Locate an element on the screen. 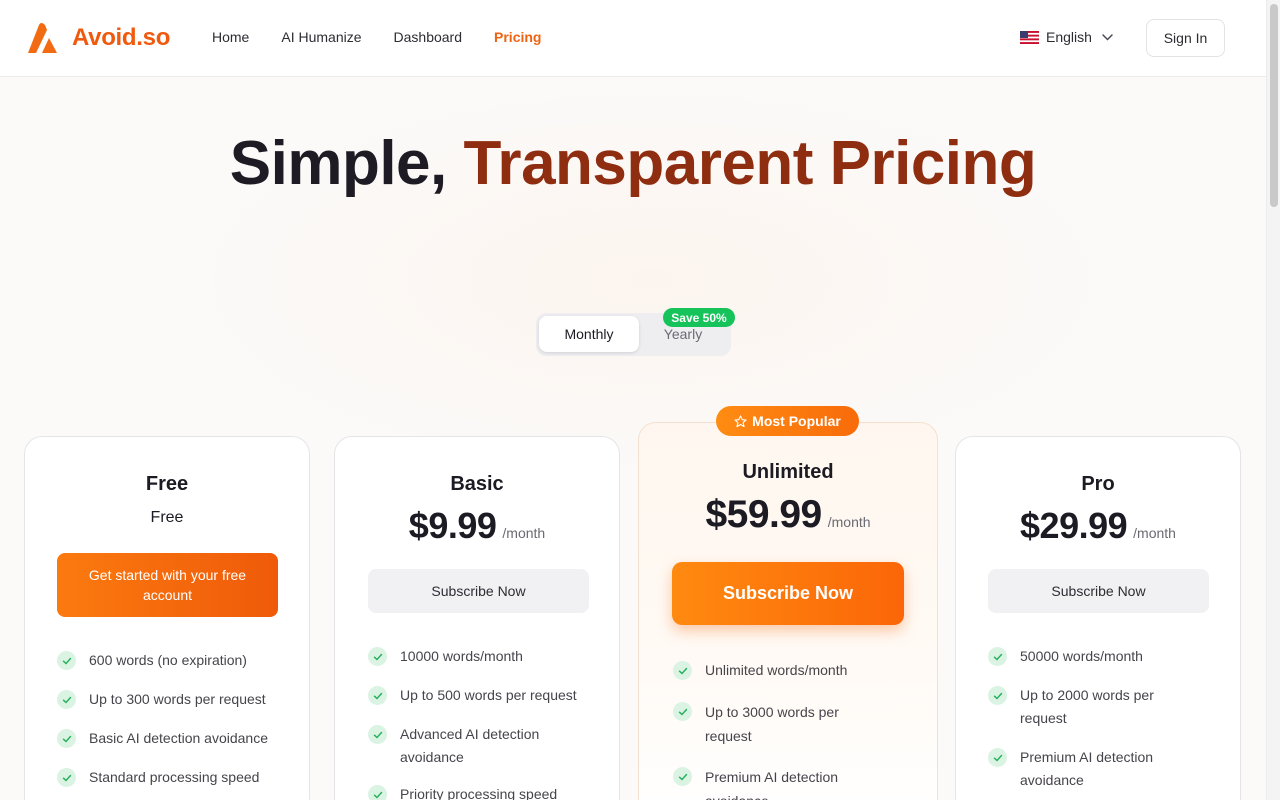  feature-text: Priority processing speed is located at coordinates (479, 793).